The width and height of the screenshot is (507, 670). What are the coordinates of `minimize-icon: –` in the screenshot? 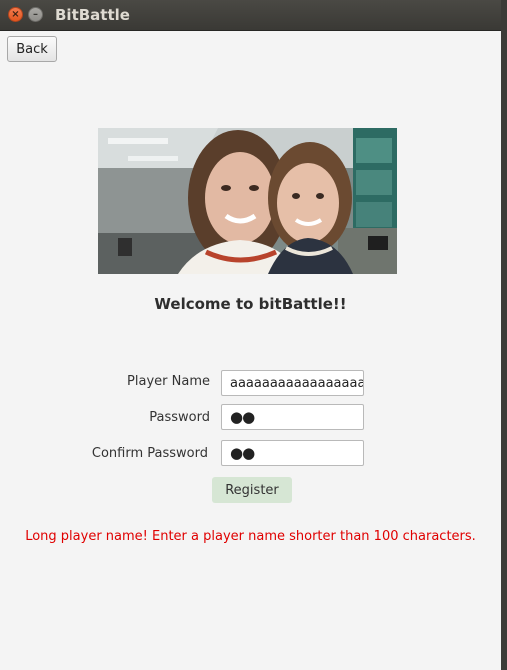 It's located at (35, 14).